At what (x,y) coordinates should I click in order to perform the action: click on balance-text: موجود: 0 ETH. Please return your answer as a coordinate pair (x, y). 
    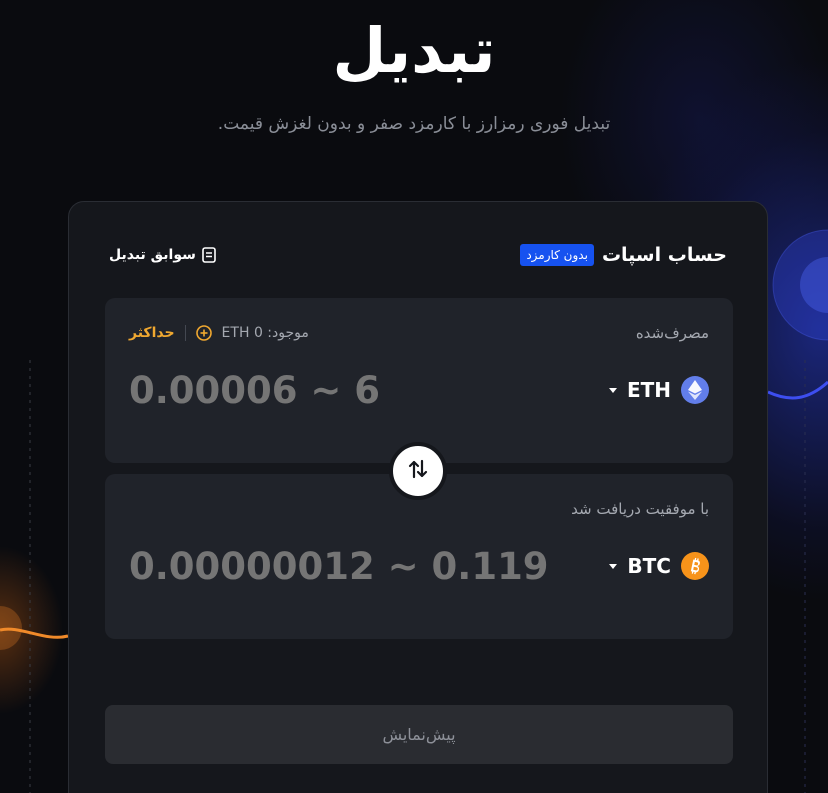
    Looking at the image, I should click on (265, 333).